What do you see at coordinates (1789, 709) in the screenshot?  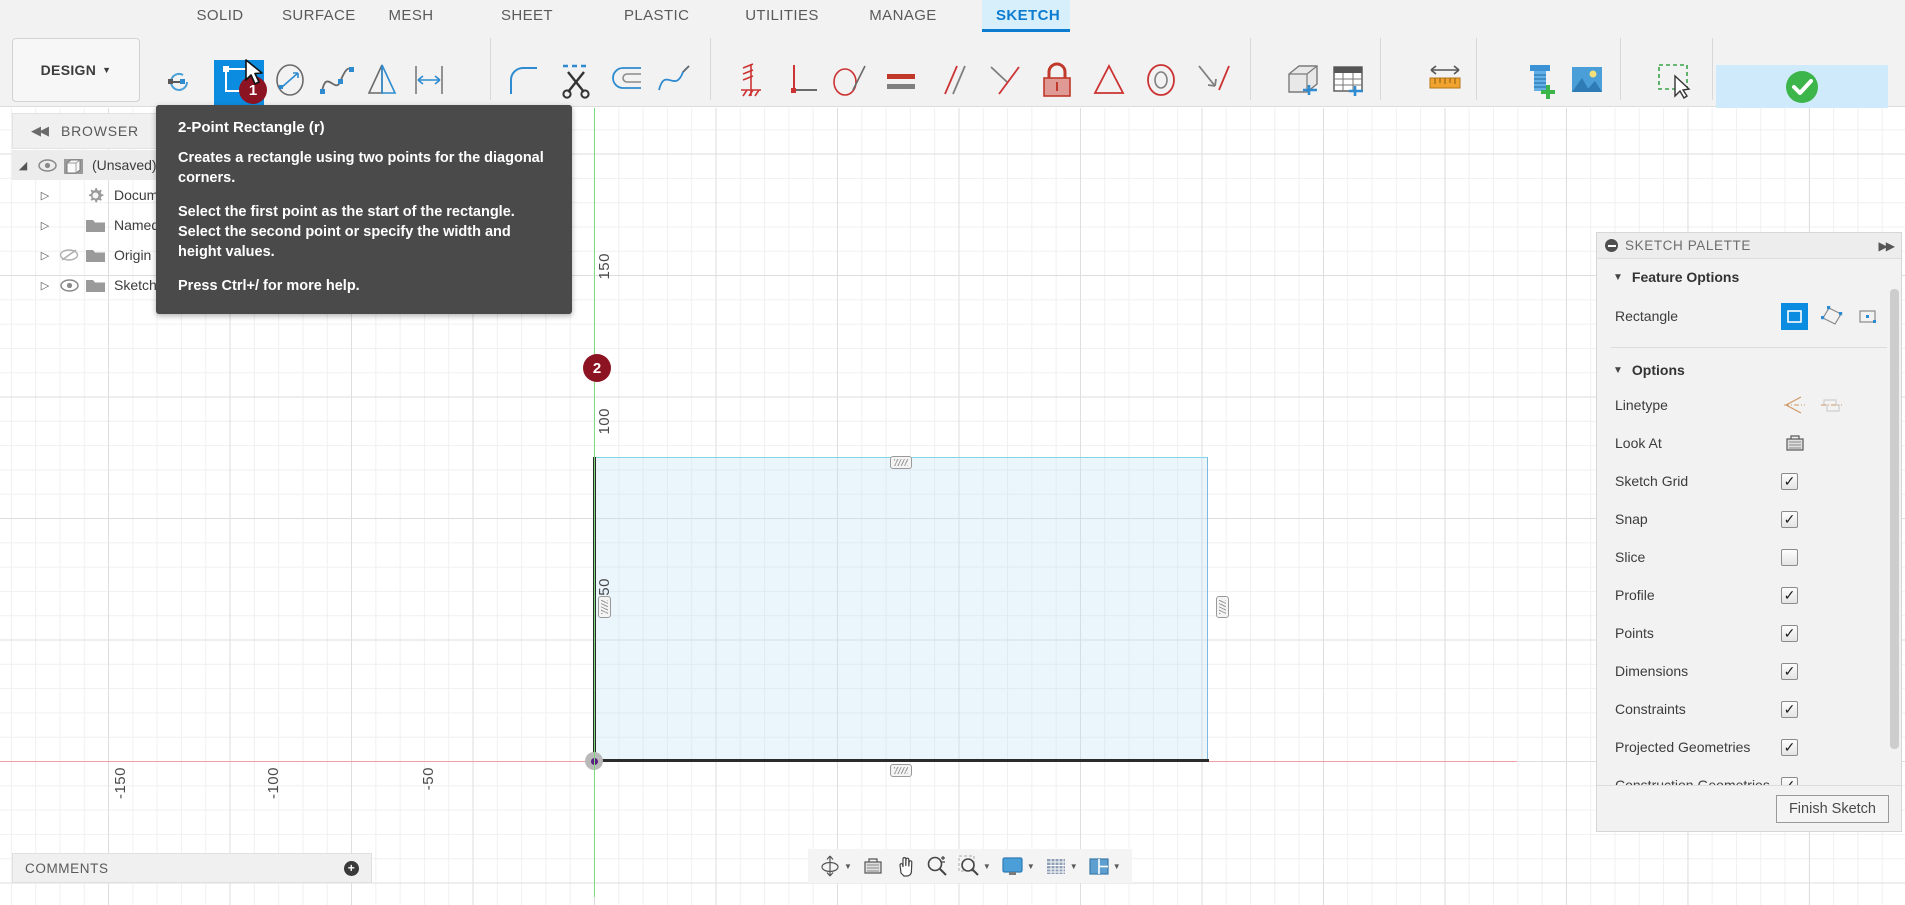 I see `constraints-checkbox: ✓` at bounding box center [1789, 709].